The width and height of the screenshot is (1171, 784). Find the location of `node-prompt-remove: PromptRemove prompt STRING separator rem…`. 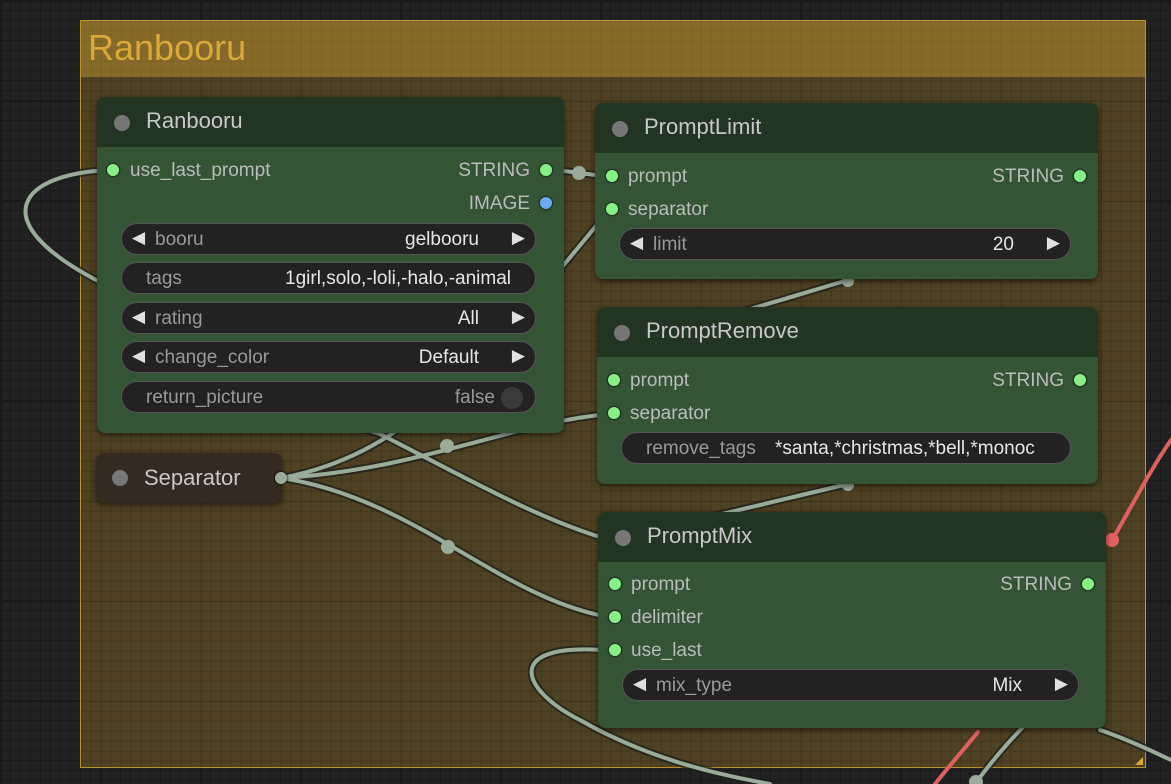

node-prompt-remove: PromptRemove prompt STRING separator rem… is located at coordinates (847, 395).